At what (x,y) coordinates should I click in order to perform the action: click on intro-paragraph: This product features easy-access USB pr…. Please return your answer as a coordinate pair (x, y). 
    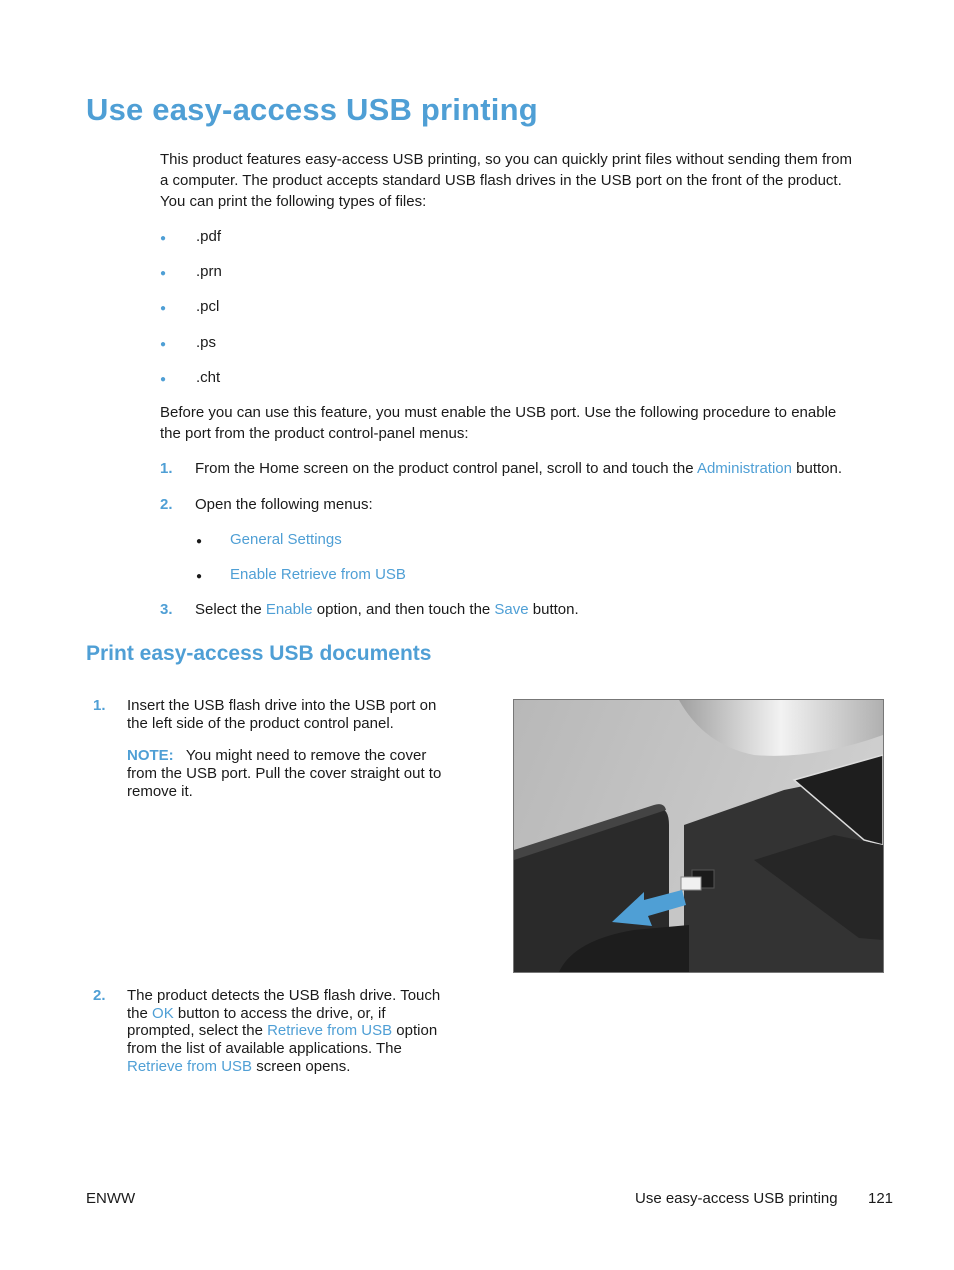
    Looking at the image, I should click on (506, 180).